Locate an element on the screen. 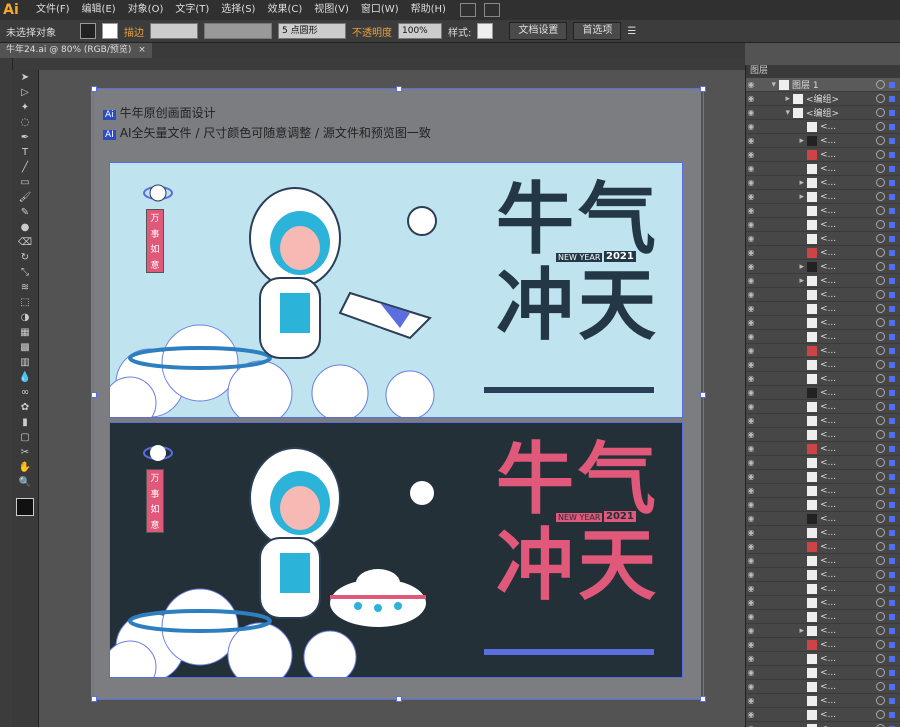 The height and width of the screenshot is (727, 900). menu-item: 效果(C) is located at coordinates (284, 10).